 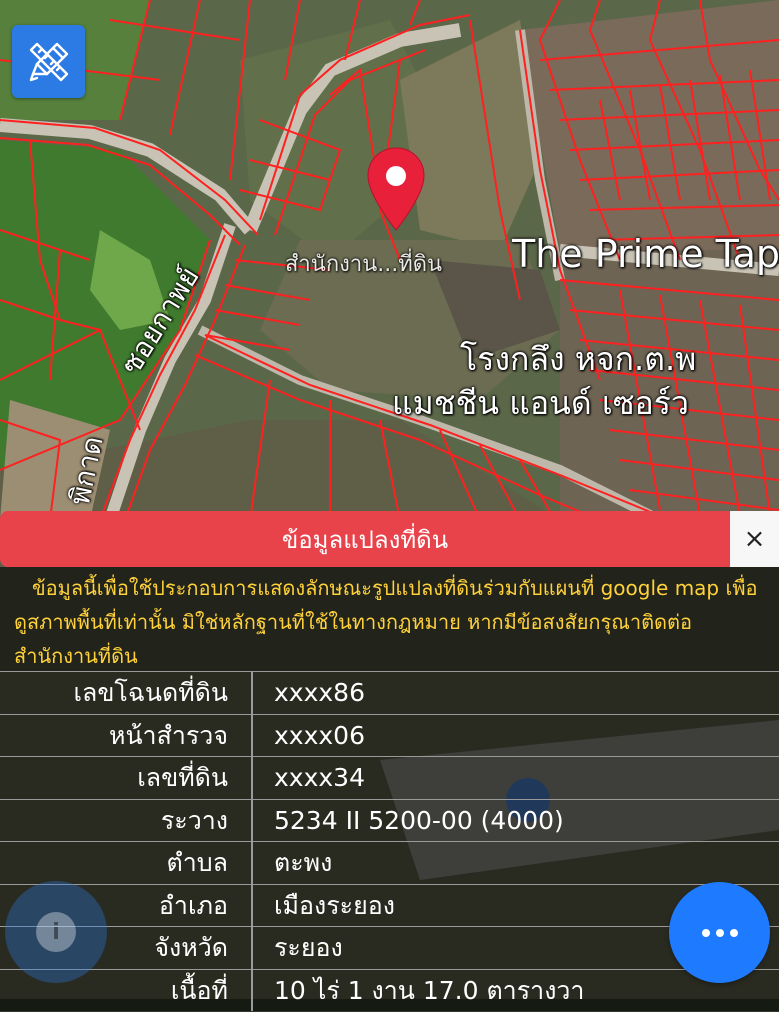 I want to click on info-button: i, so click(x=56, y=932).